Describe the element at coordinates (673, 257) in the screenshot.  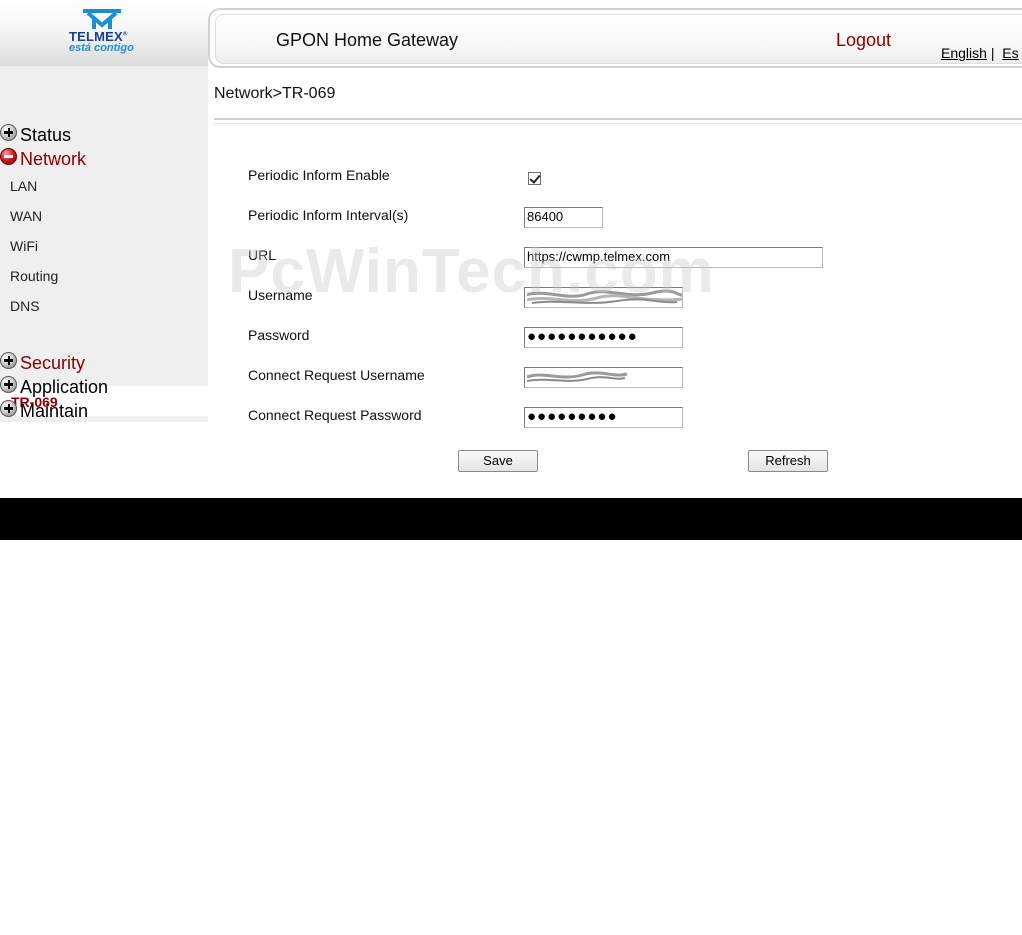
I see `url-input: https://cwmp.telmex.com` at that location.